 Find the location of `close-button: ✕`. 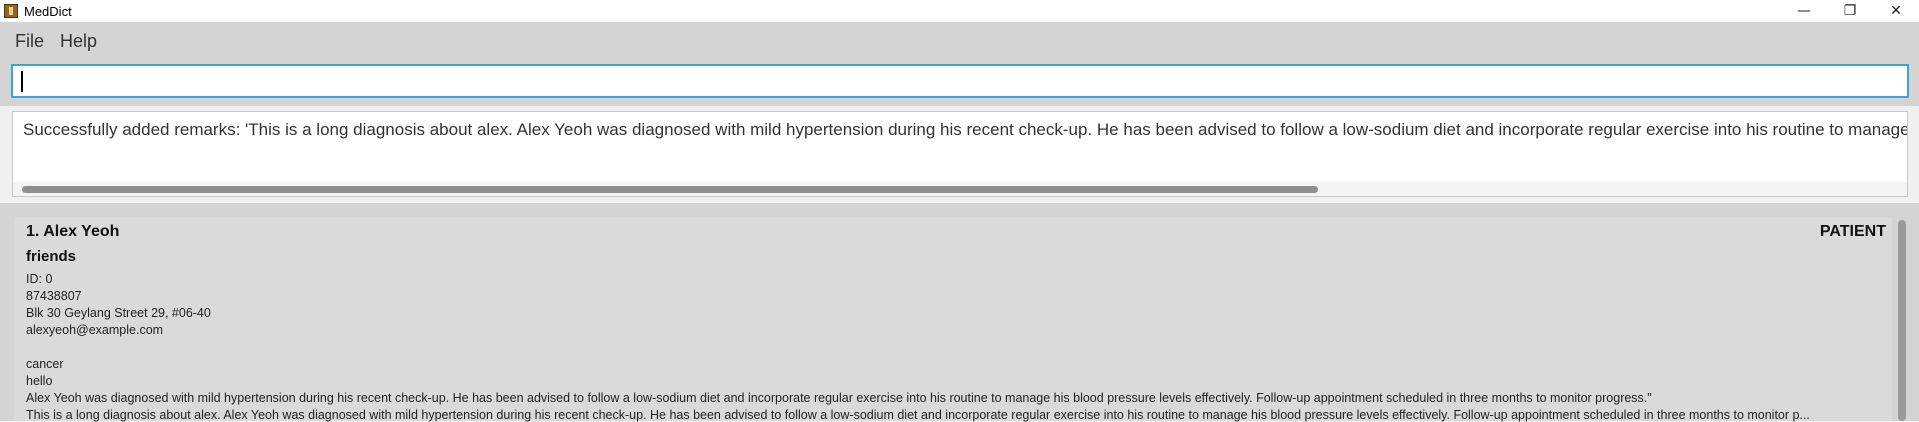

close-button: ✕ is located at coordinates (1896, 11).